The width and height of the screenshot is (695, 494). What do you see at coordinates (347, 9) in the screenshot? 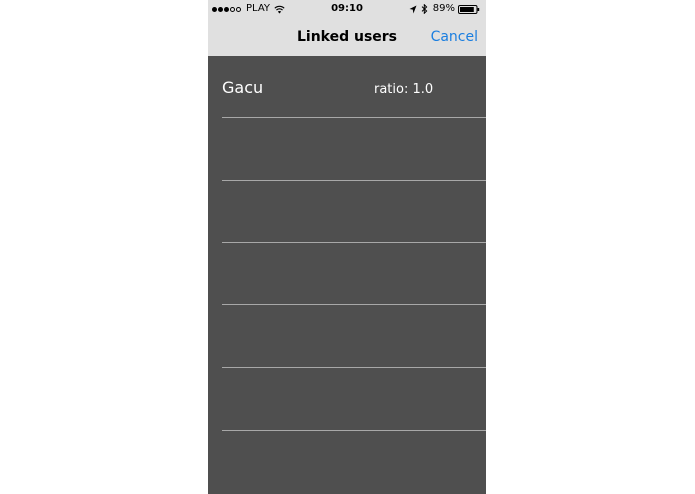
I see `status-bar: PLAY 09:10 89%` at bounding box center [347, 9].